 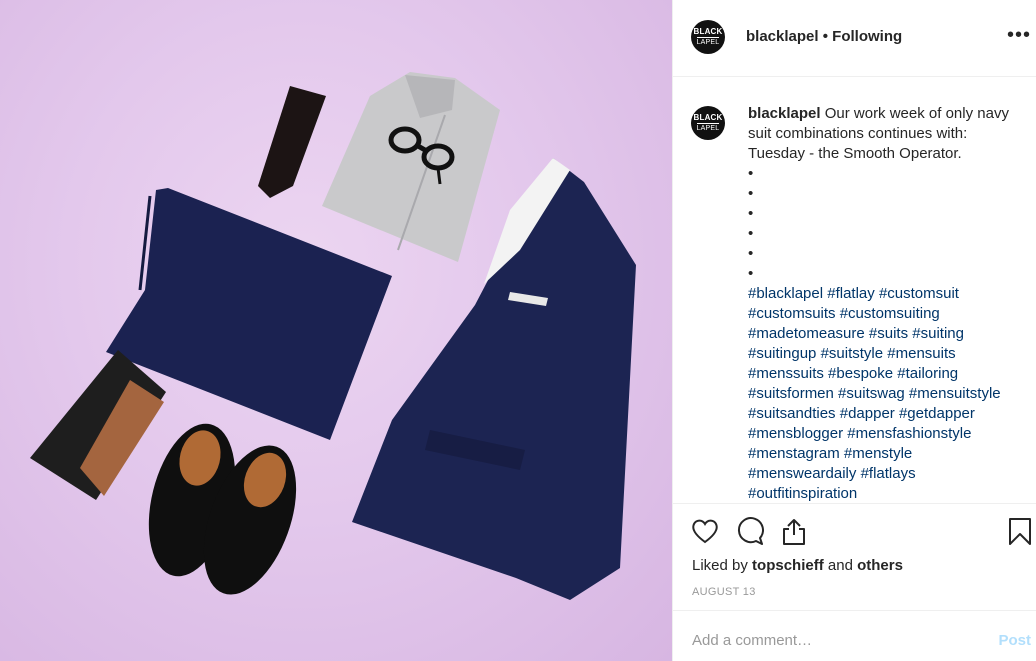 I want to click on bookmark-icon, so click(x=1020, y=531).